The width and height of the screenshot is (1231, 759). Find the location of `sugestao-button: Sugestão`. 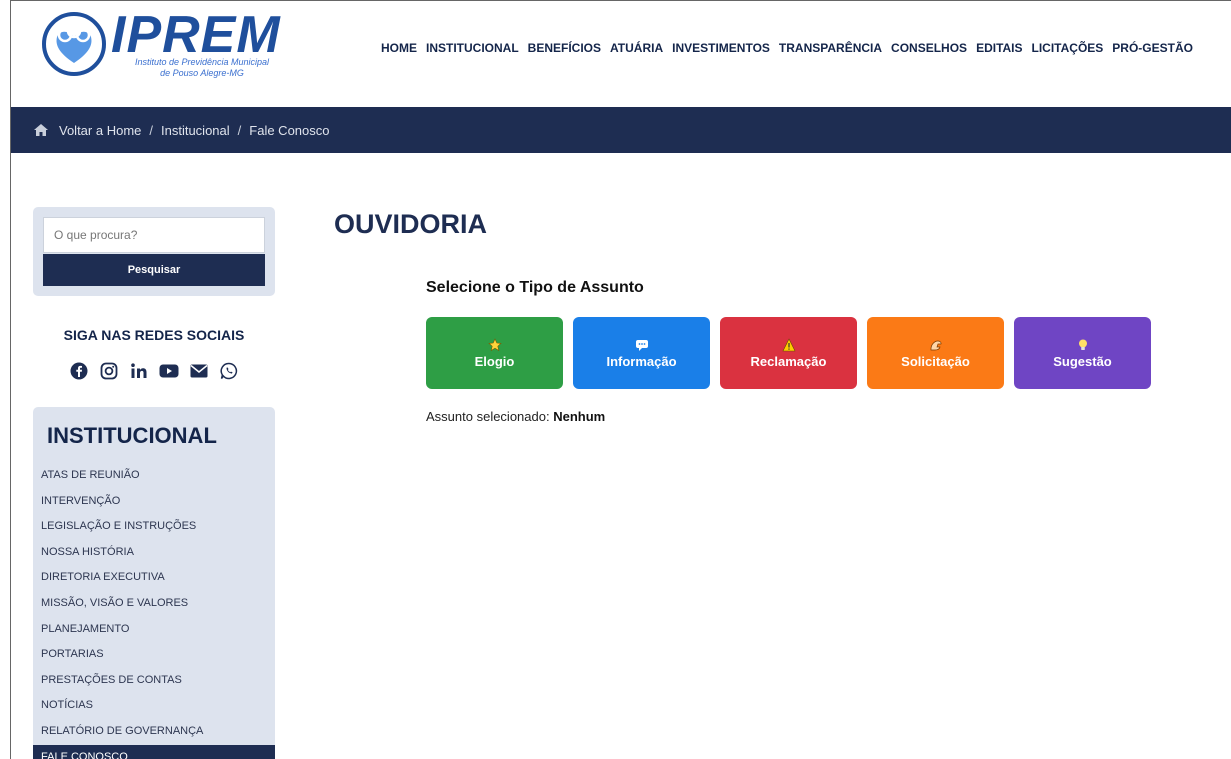

sugestao-button: Sugestão is located at coordinates (1082, 353).